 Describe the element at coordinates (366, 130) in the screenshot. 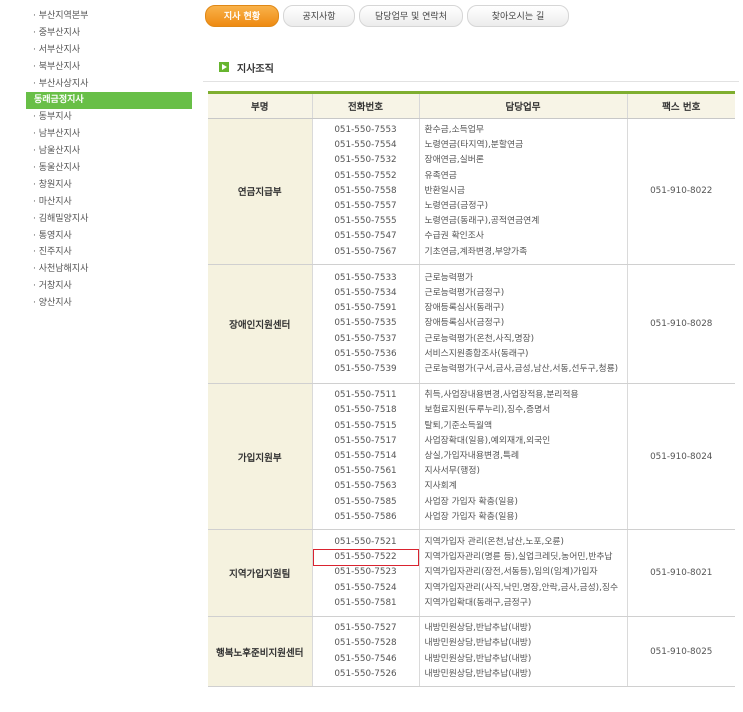

I see `phone-number: 051-550-7553` at that location.